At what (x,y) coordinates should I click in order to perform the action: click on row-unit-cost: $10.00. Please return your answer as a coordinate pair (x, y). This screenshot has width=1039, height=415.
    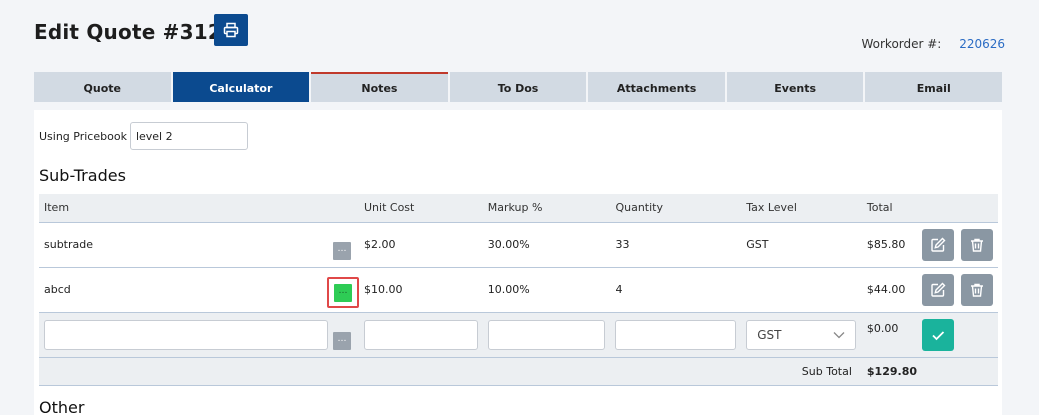
    Looking at the image, I should click on (421, 290).